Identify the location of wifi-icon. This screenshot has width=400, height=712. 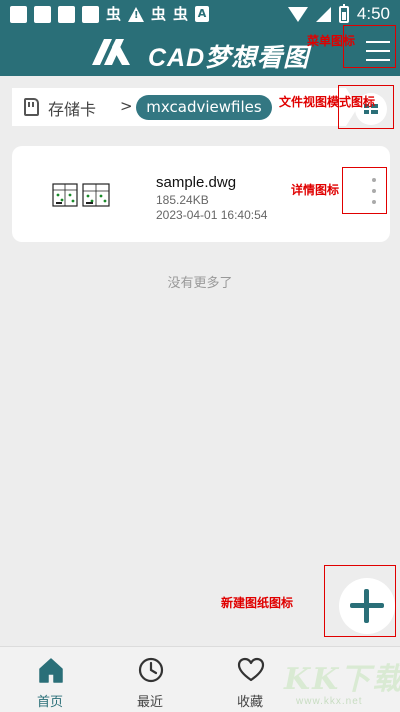
(297, 14).